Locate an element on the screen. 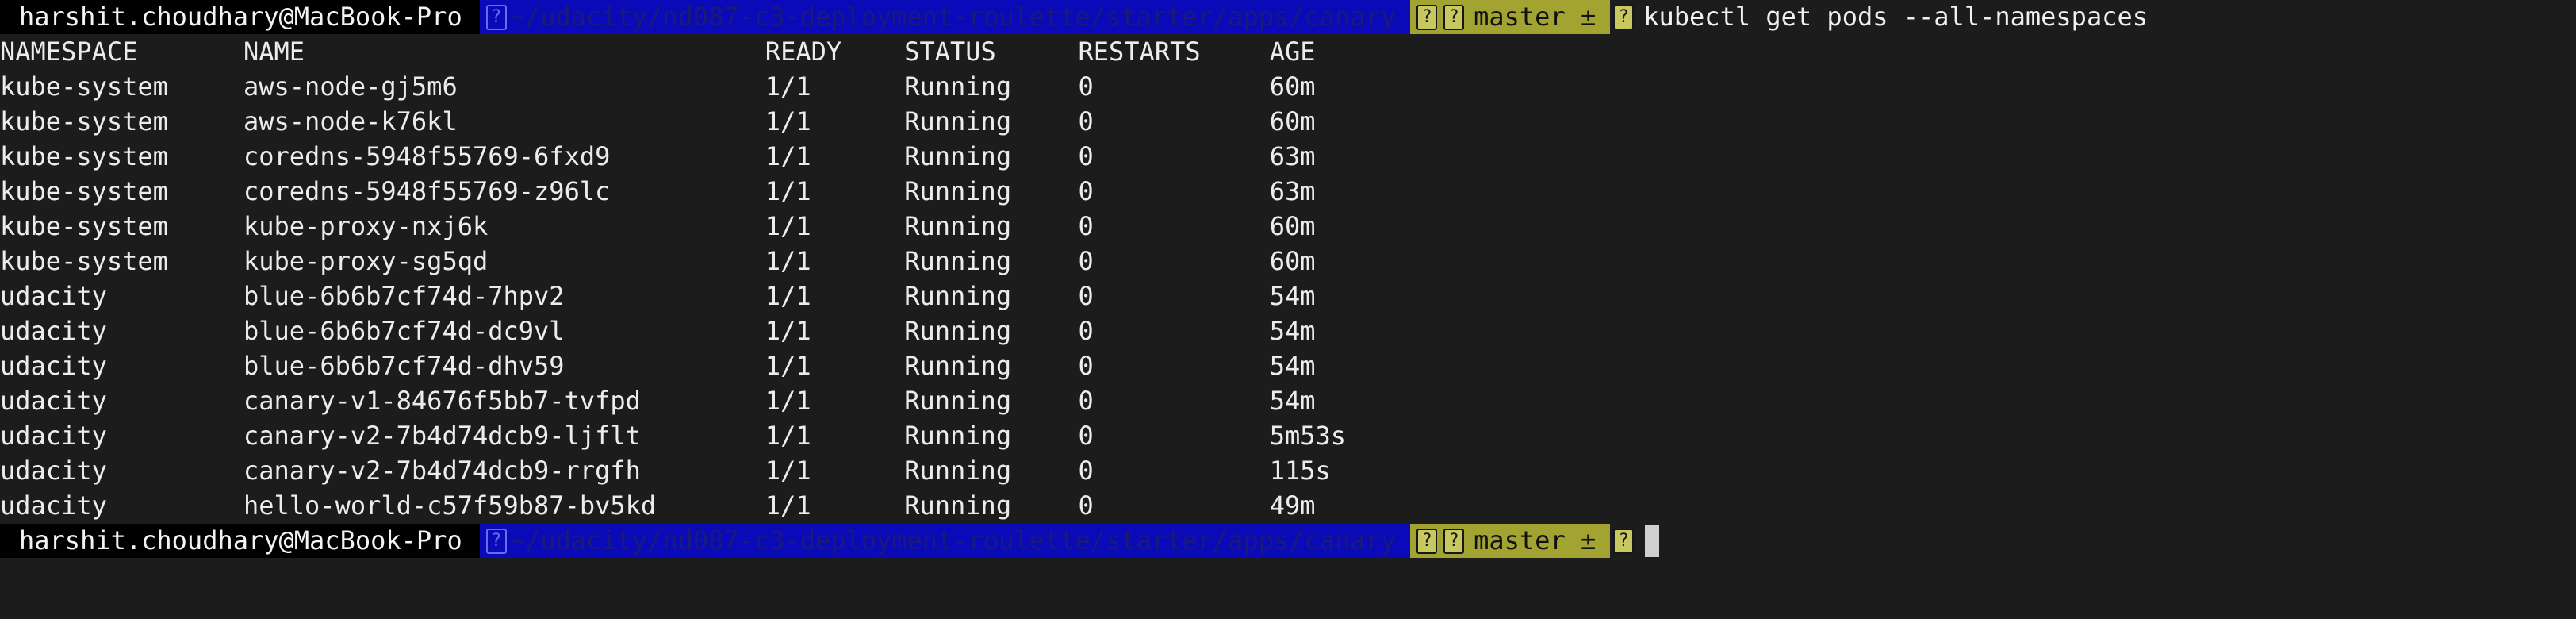 This screenshot has width=2576, height=619. table-row: kube-system aws-node-gj5m6 1/1 Running 0 60m is located at coordinates (714, 86).